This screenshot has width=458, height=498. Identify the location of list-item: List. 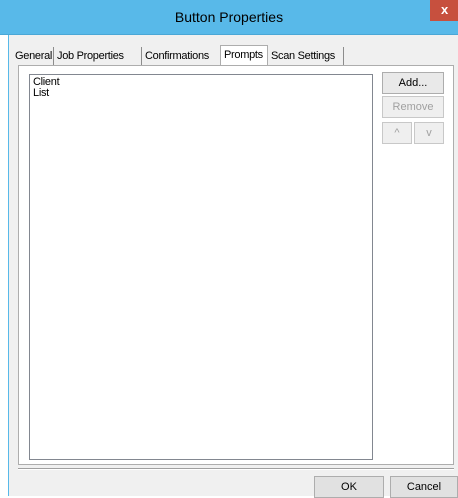
(201, 93).